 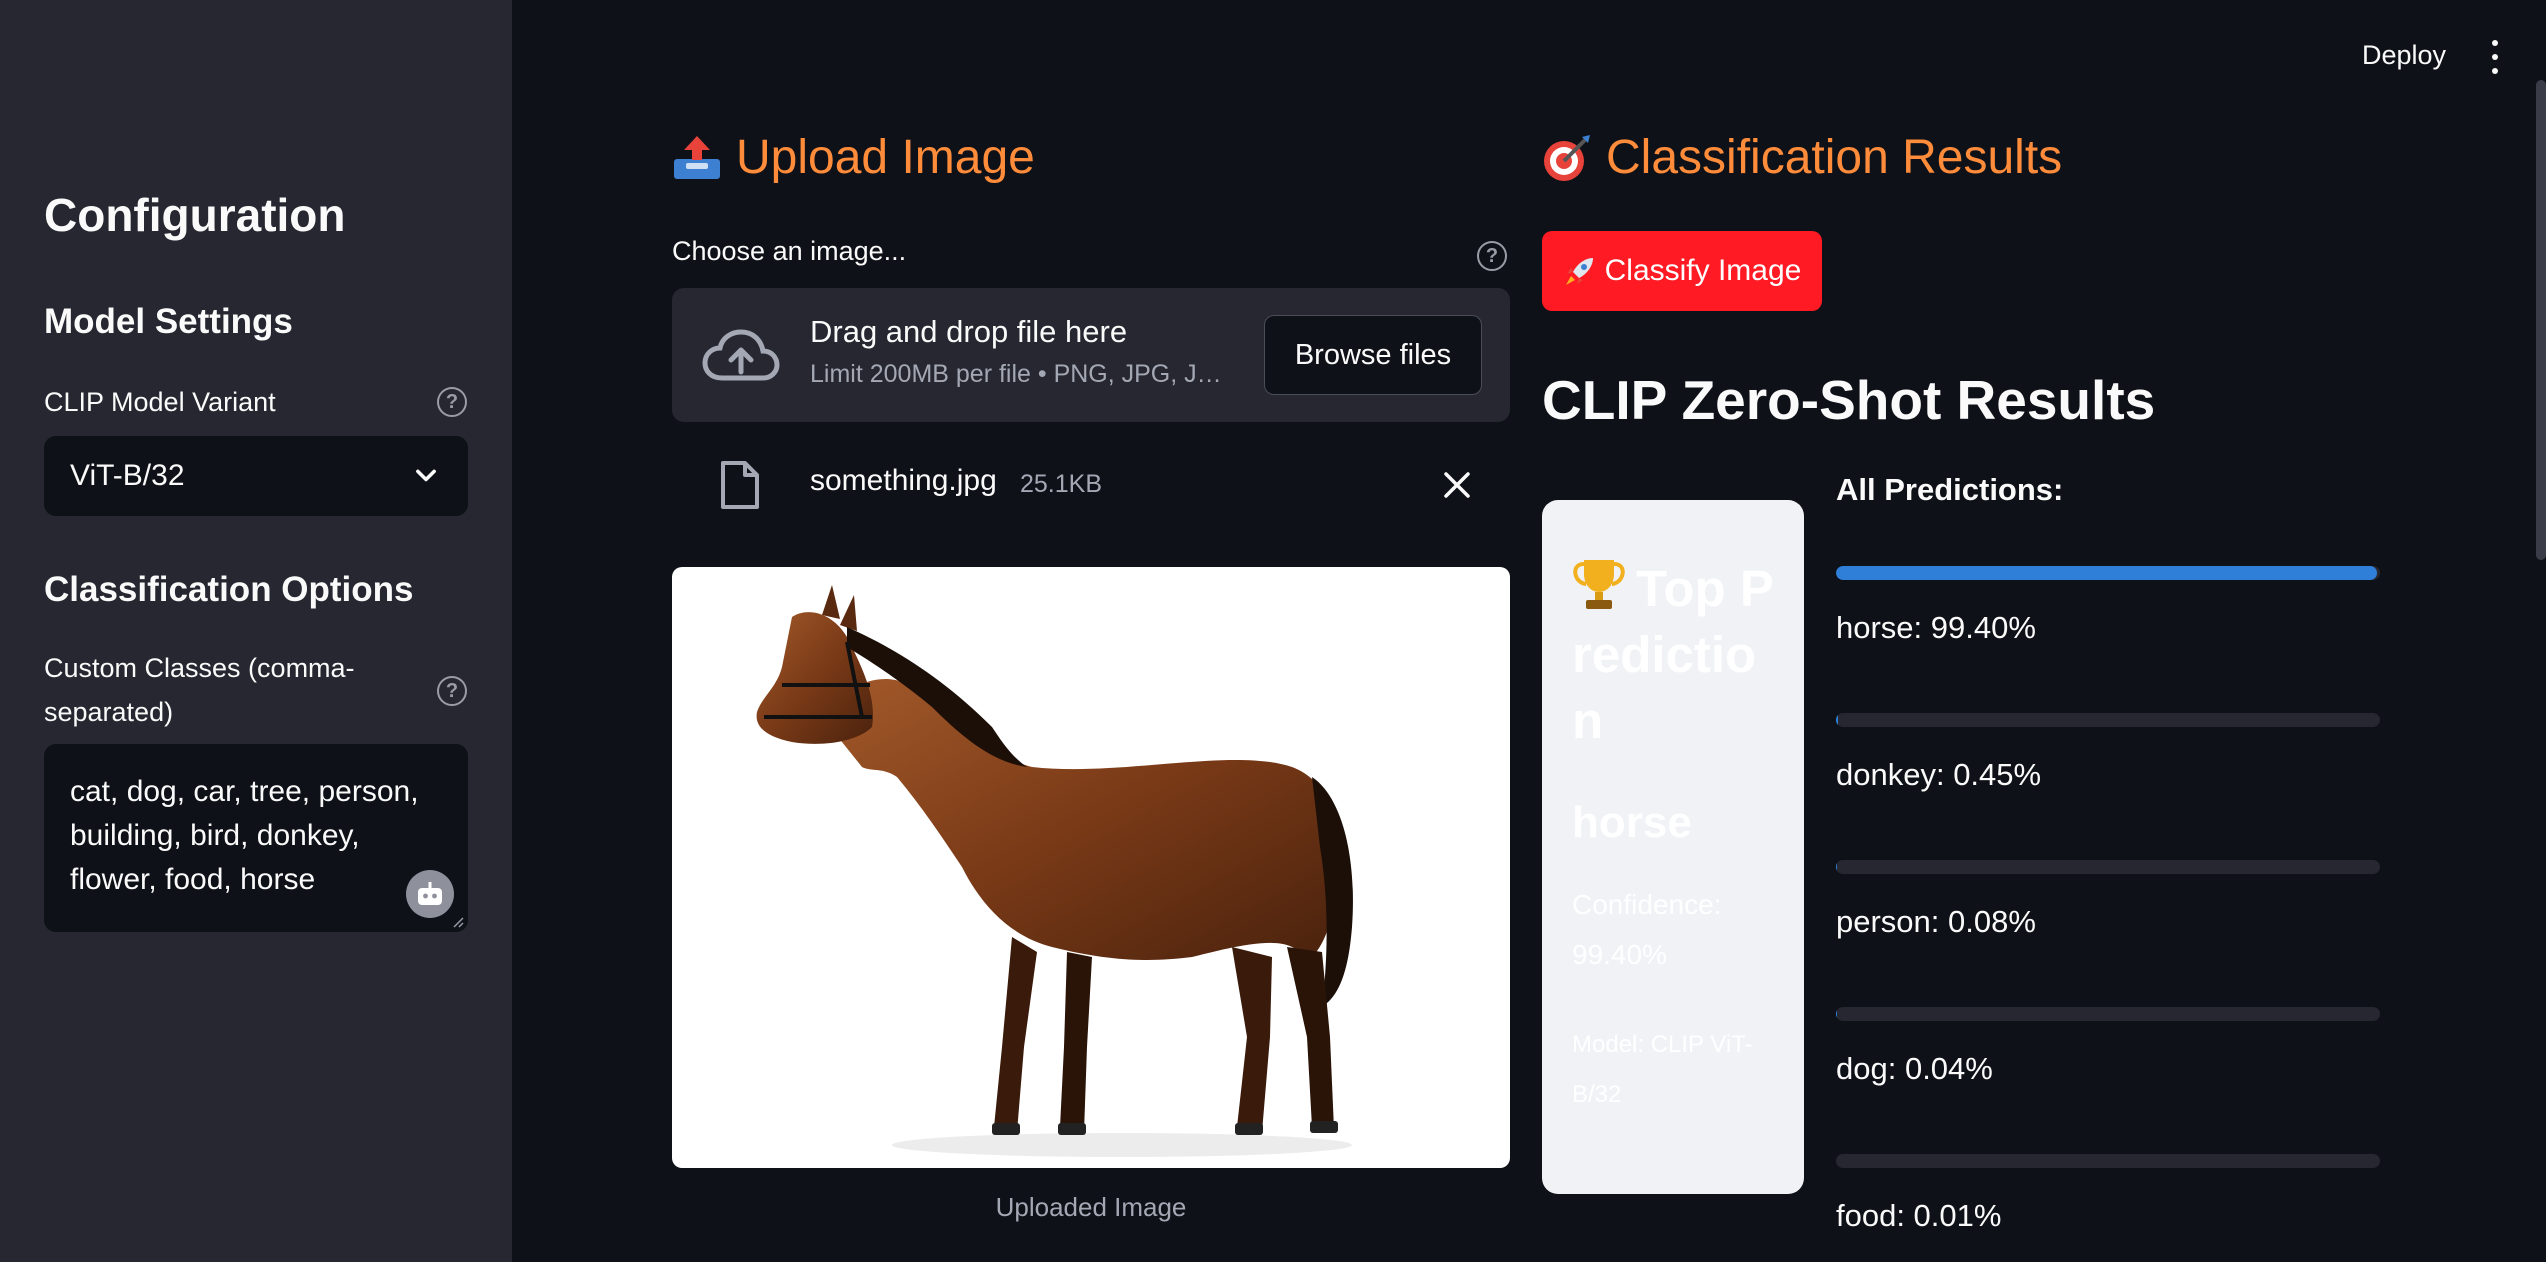 I want to click on top-prediction-class: horse, so click(x=1632, y=822).